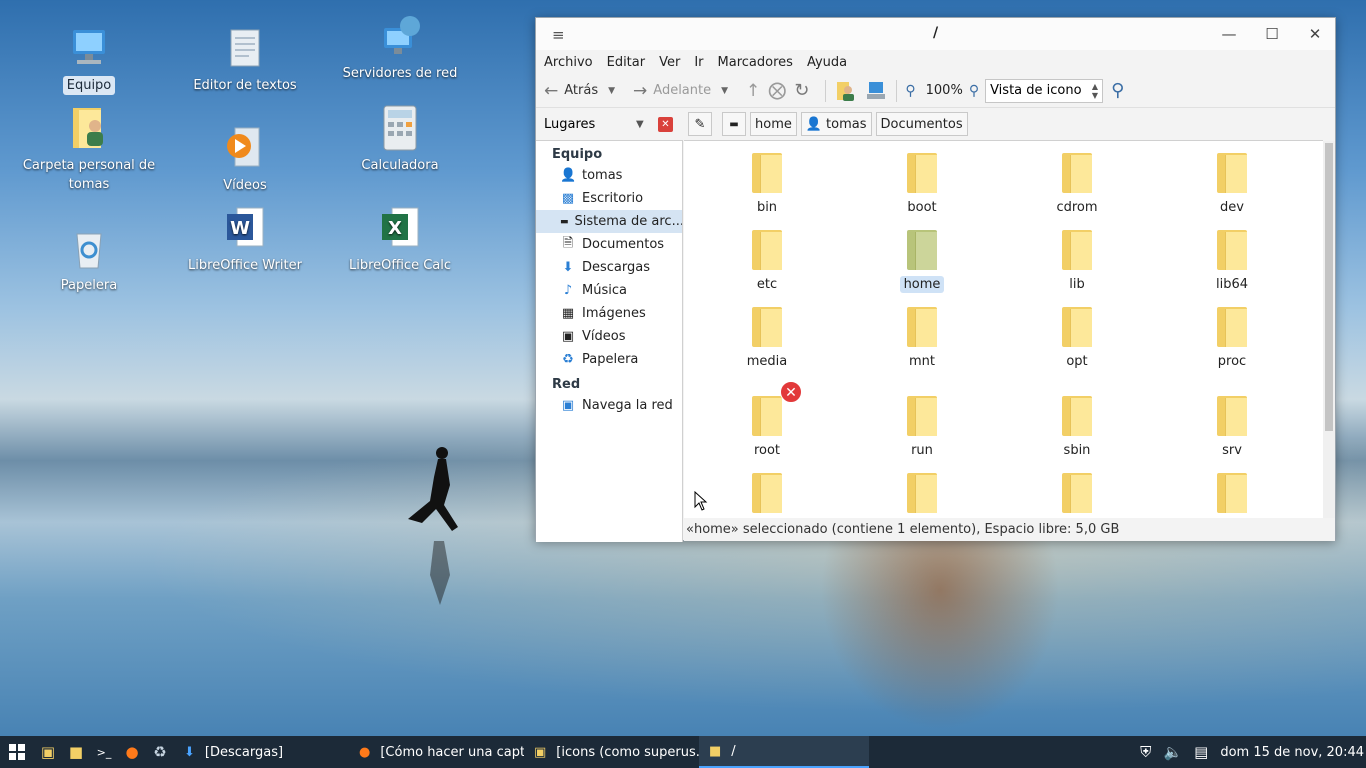 This screenshot has height=768, width=1366. What do you see at coordinates (767, 184) in the screenshot?
I see `folder-item-bin: bin` at bounding box center [767, 184].